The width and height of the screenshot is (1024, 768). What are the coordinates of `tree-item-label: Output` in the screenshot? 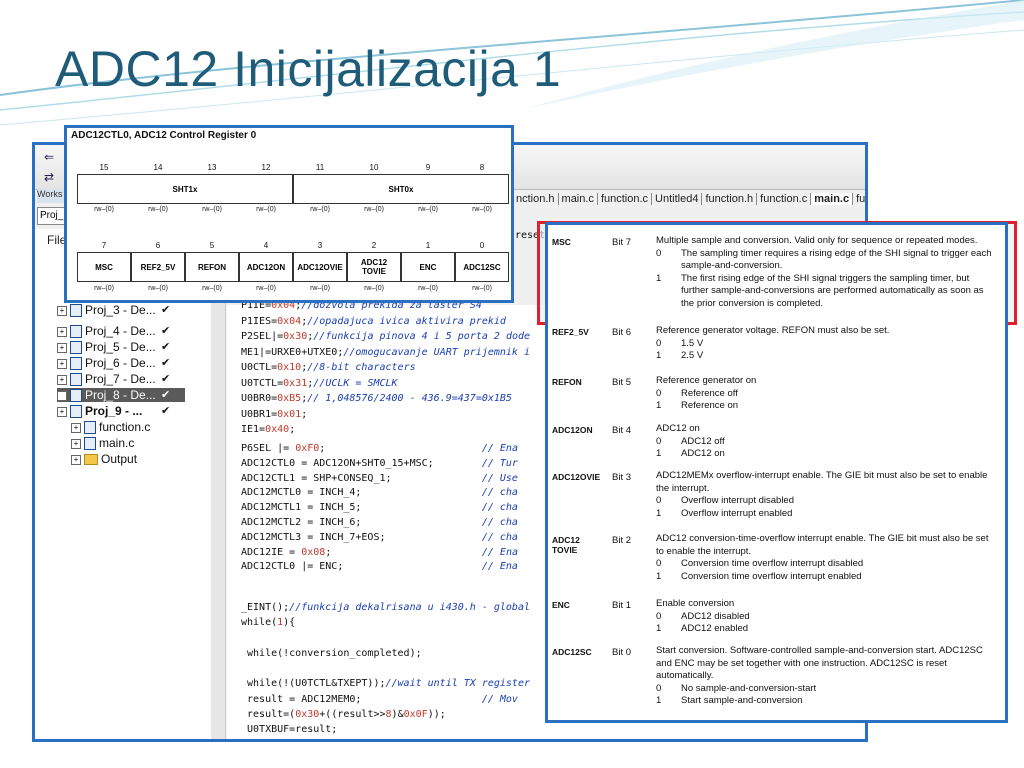 It's located at (119, 459).